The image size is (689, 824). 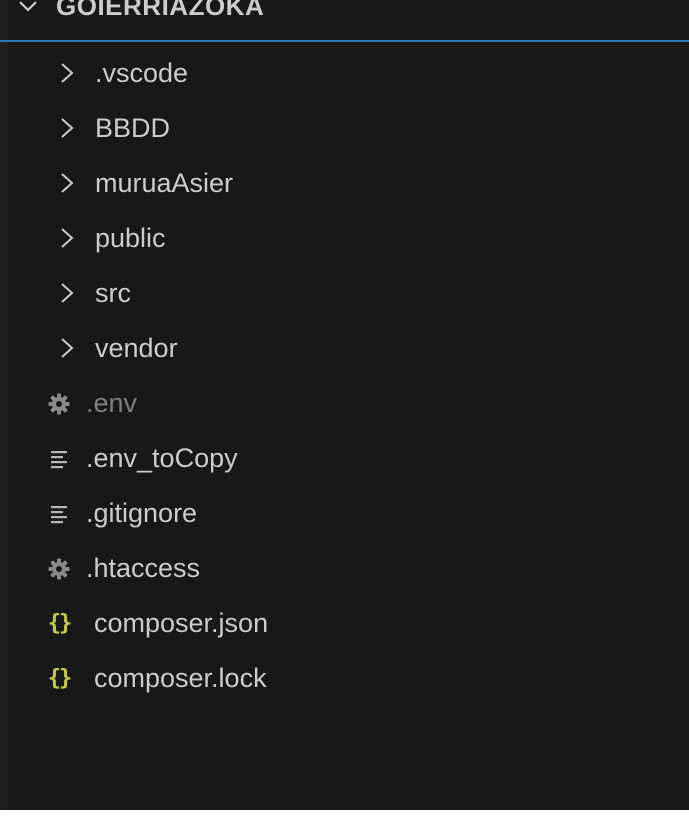 What do you see at coordinates (344, 458) in the screenshot?
I see `tree-file-env-tocopy: .env_toCopy` at bounding box center [344, 458].